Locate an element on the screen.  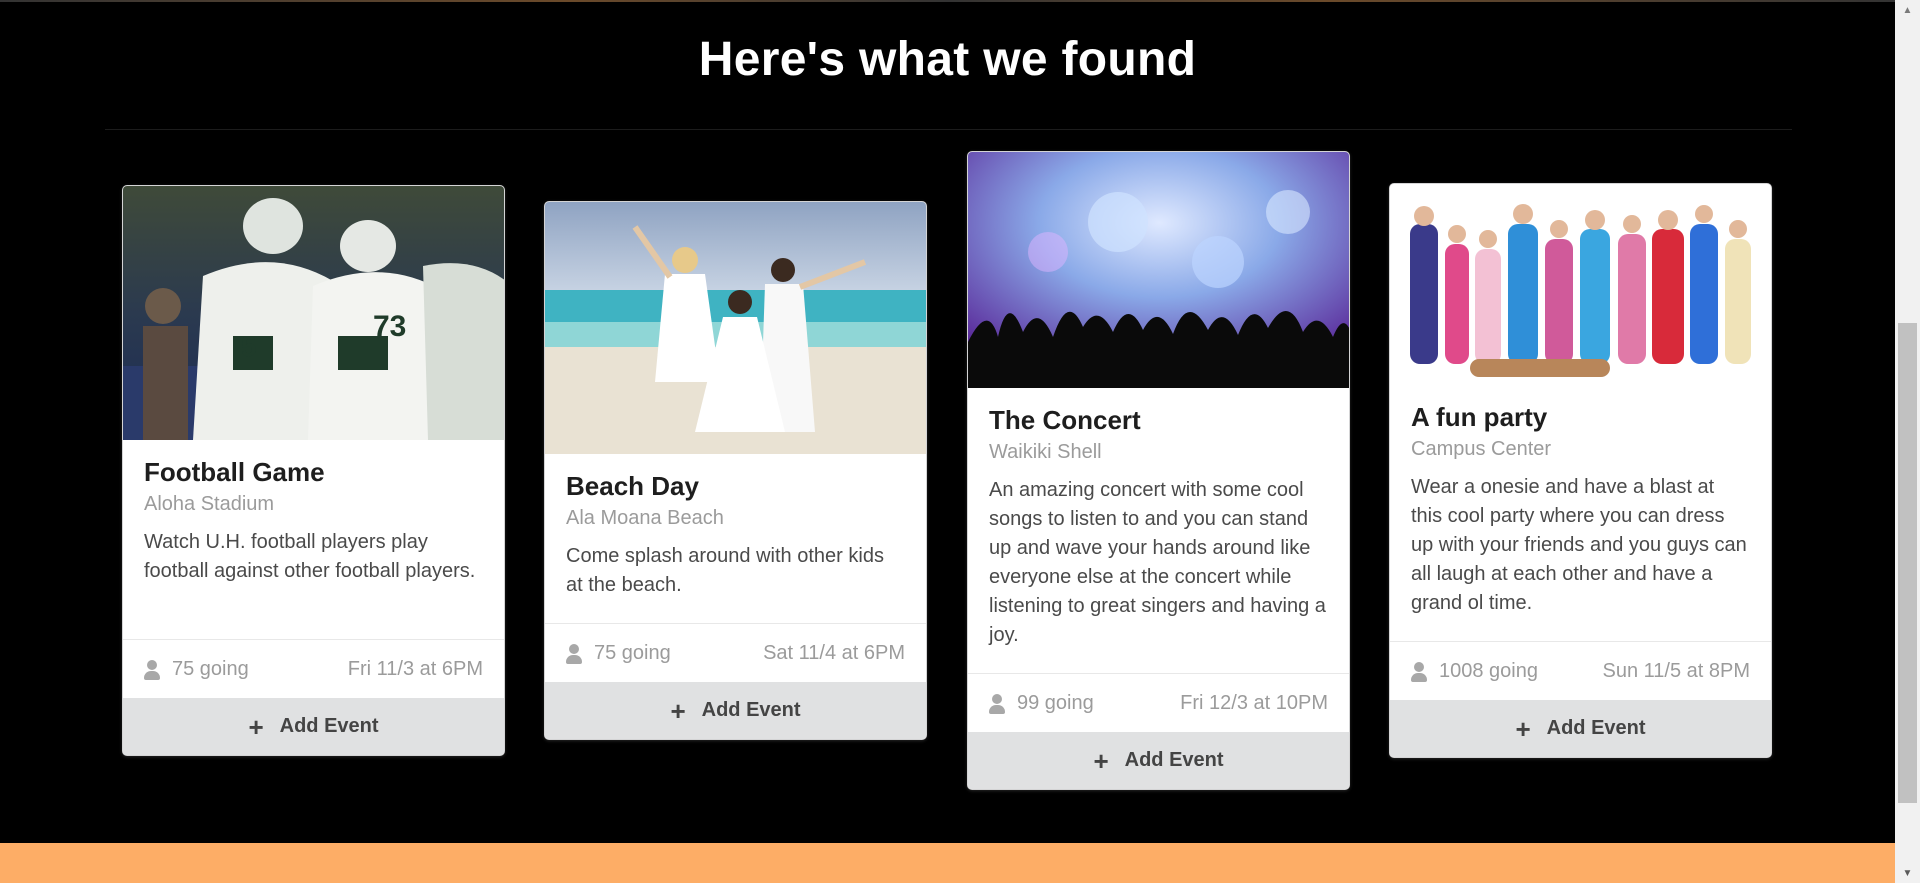
attendance: 99 going is located at coordinates (1041, 703).